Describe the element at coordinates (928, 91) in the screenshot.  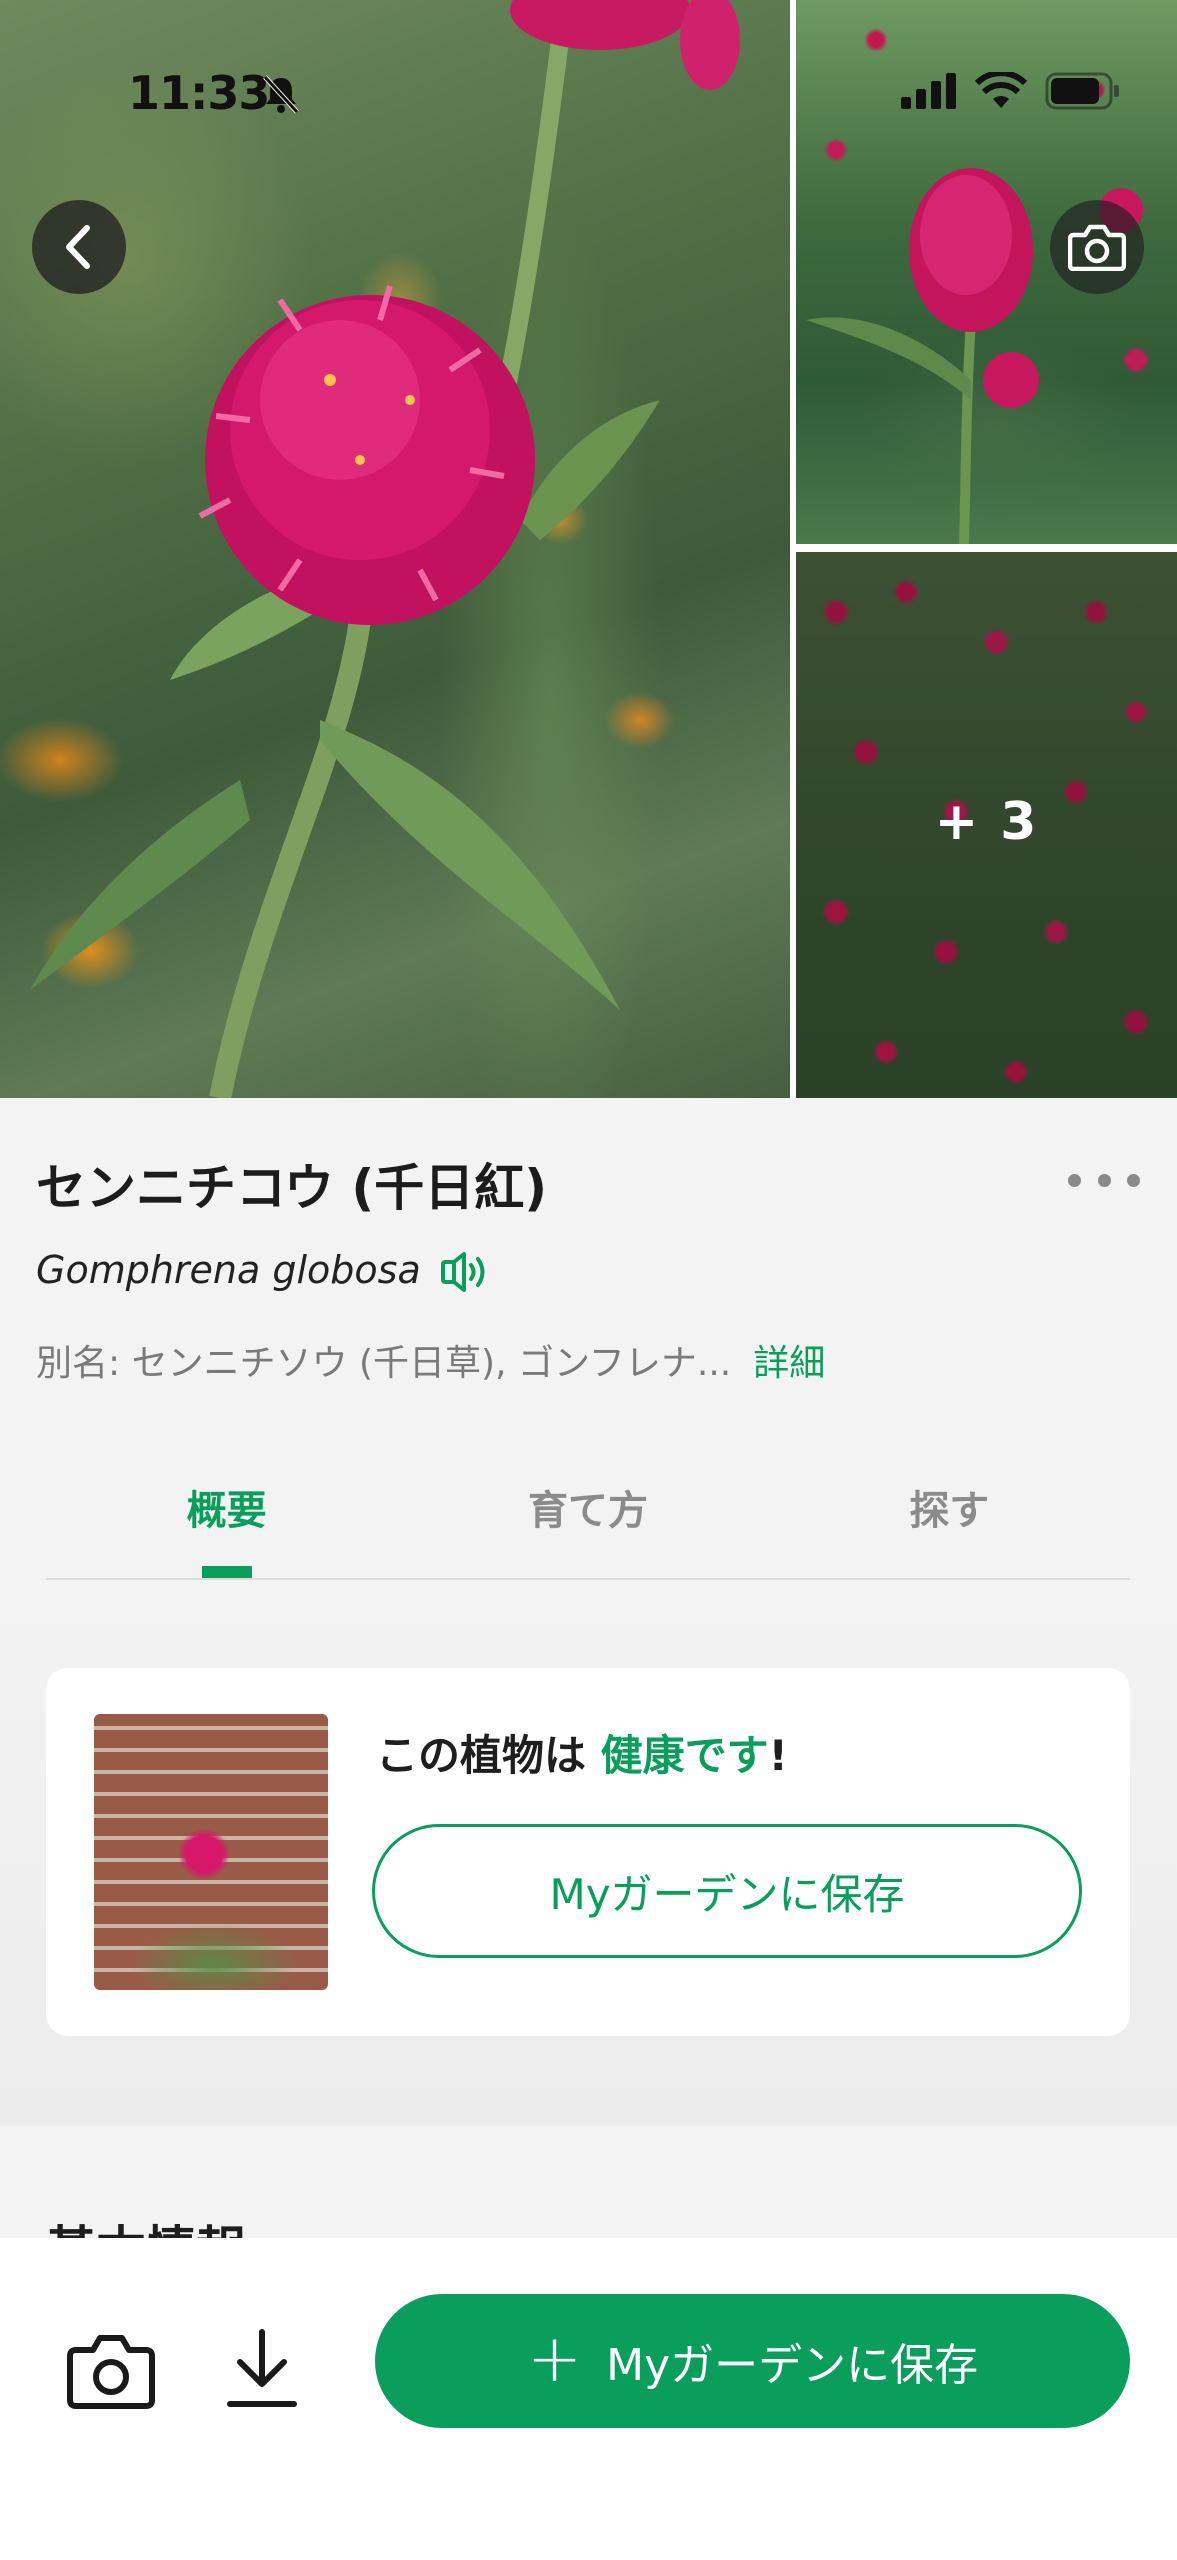
I see `cellular-signal-icon` at that location.